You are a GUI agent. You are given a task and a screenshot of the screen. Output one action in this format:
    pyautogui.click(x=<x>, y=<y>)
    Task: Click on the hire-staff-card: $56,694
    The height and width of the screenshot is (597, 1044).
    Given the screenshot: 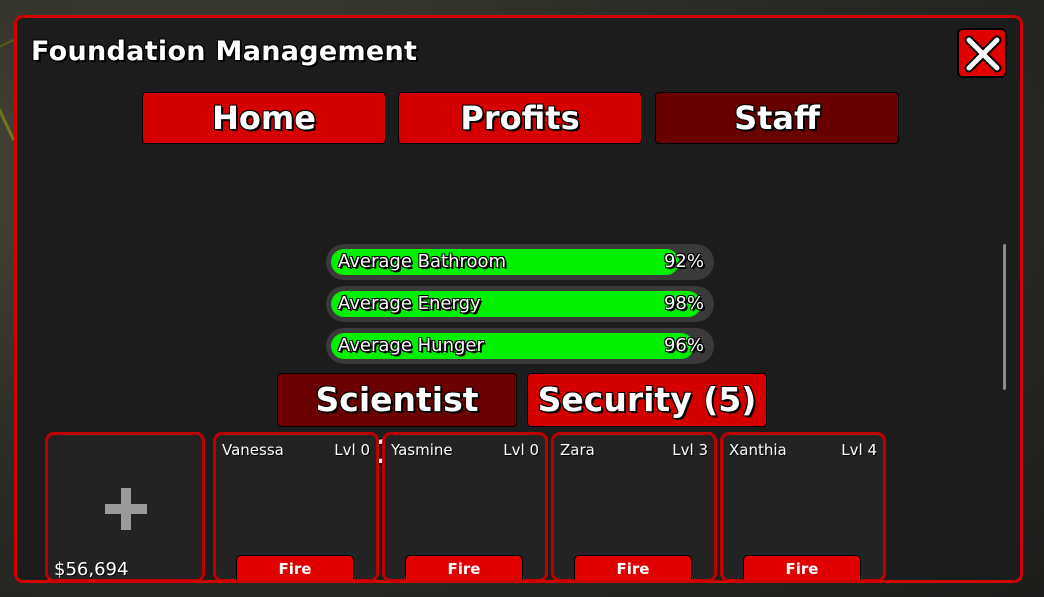 What is the action you would take?
    pyautogui.click(x=125, y=506)
    